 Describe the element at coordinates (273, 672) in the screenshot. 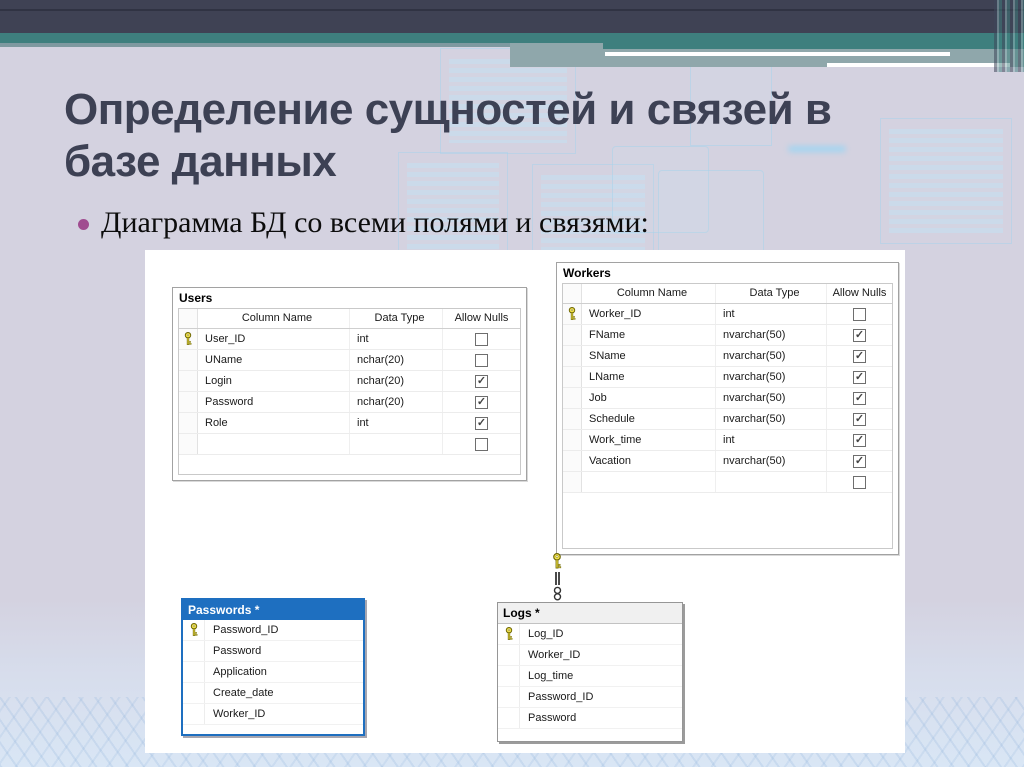

I see `table-row: Application` at that location.